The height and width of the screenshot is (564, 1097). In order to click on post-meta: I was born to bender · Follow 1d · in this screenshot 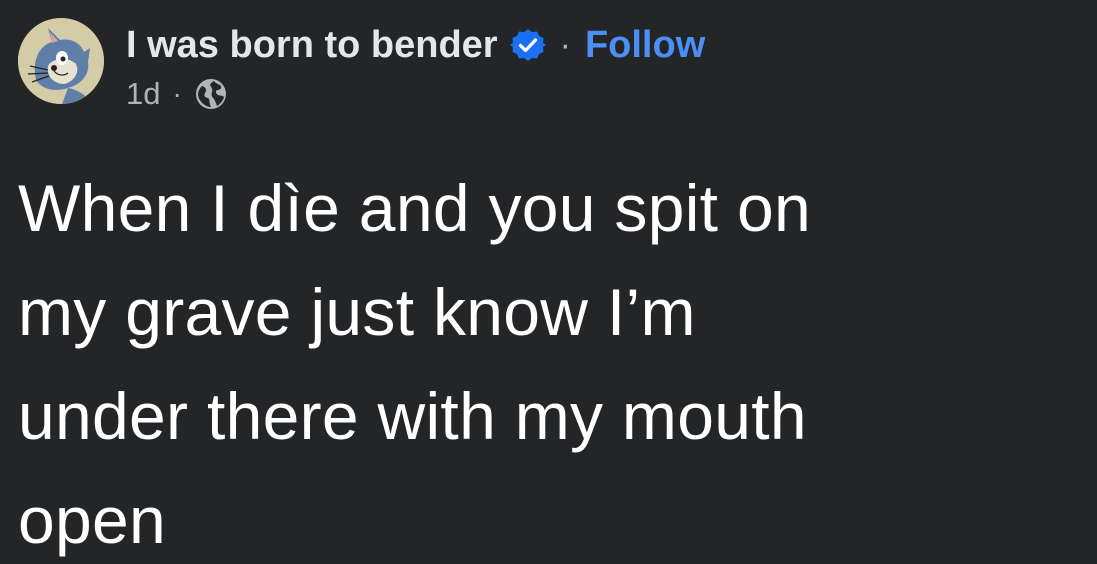, I will do `click(415, 68)`.